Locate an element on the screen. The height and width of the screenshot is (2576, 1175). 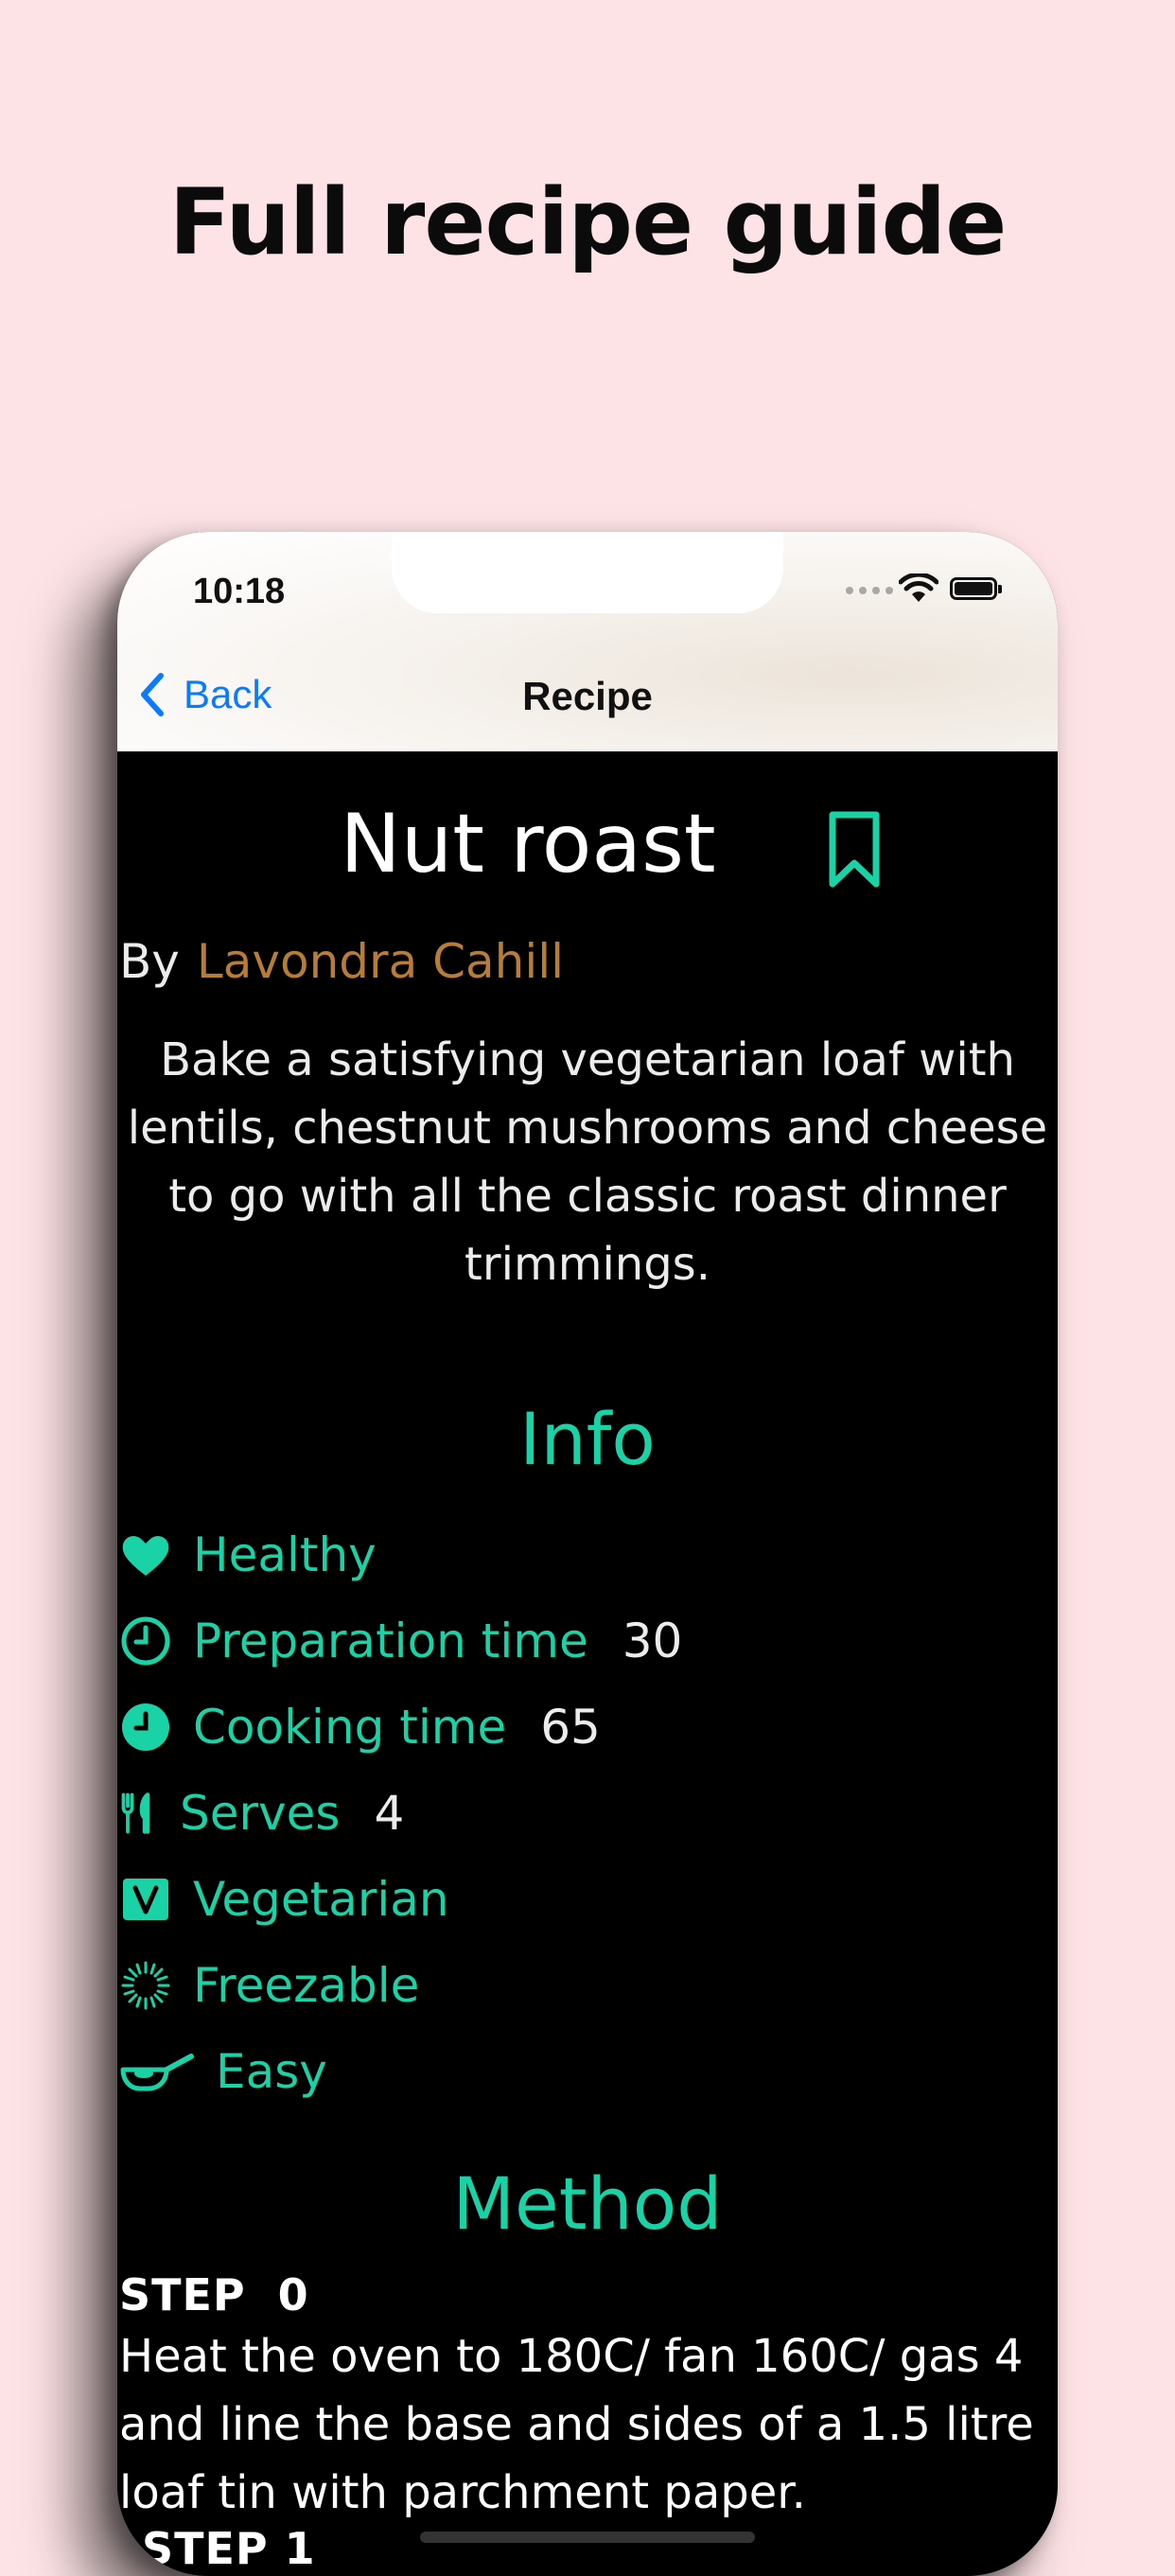
info-item-preparation-time: Preparation time 30 is located at coordinates (400, 1641).